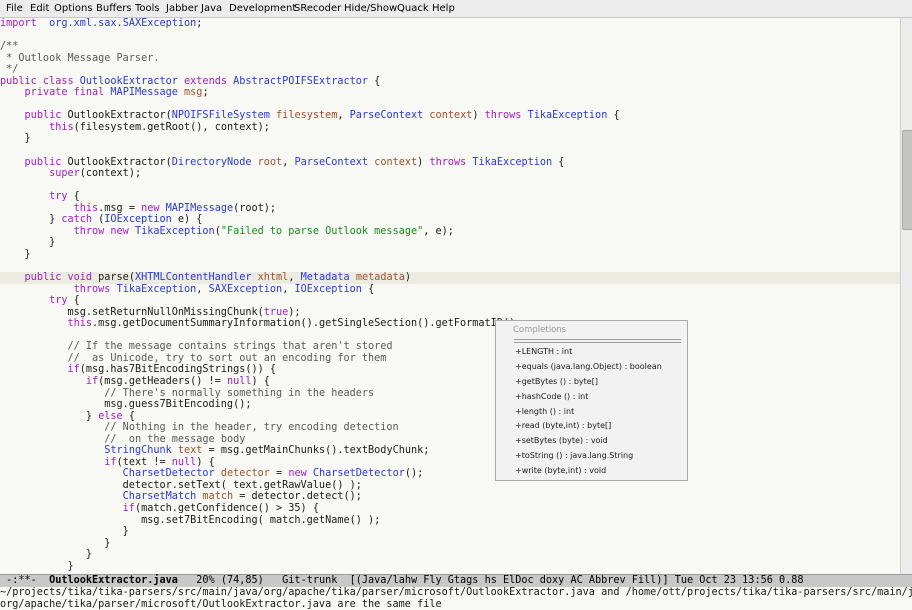  Describe the element at coordinates (64, 174) in the screenshot. I see `code-token: super` at that location.